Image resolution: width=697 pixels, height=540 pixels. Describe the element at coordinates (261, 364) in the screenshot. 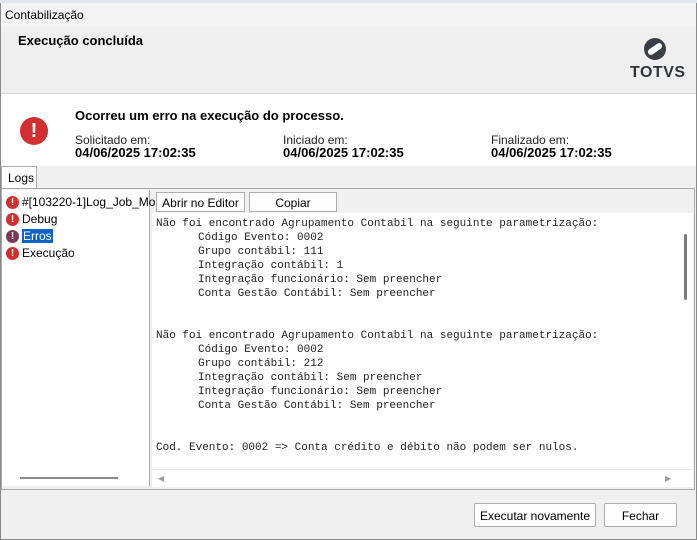

I see `log-line: Grupo contábil: 212` at that location.